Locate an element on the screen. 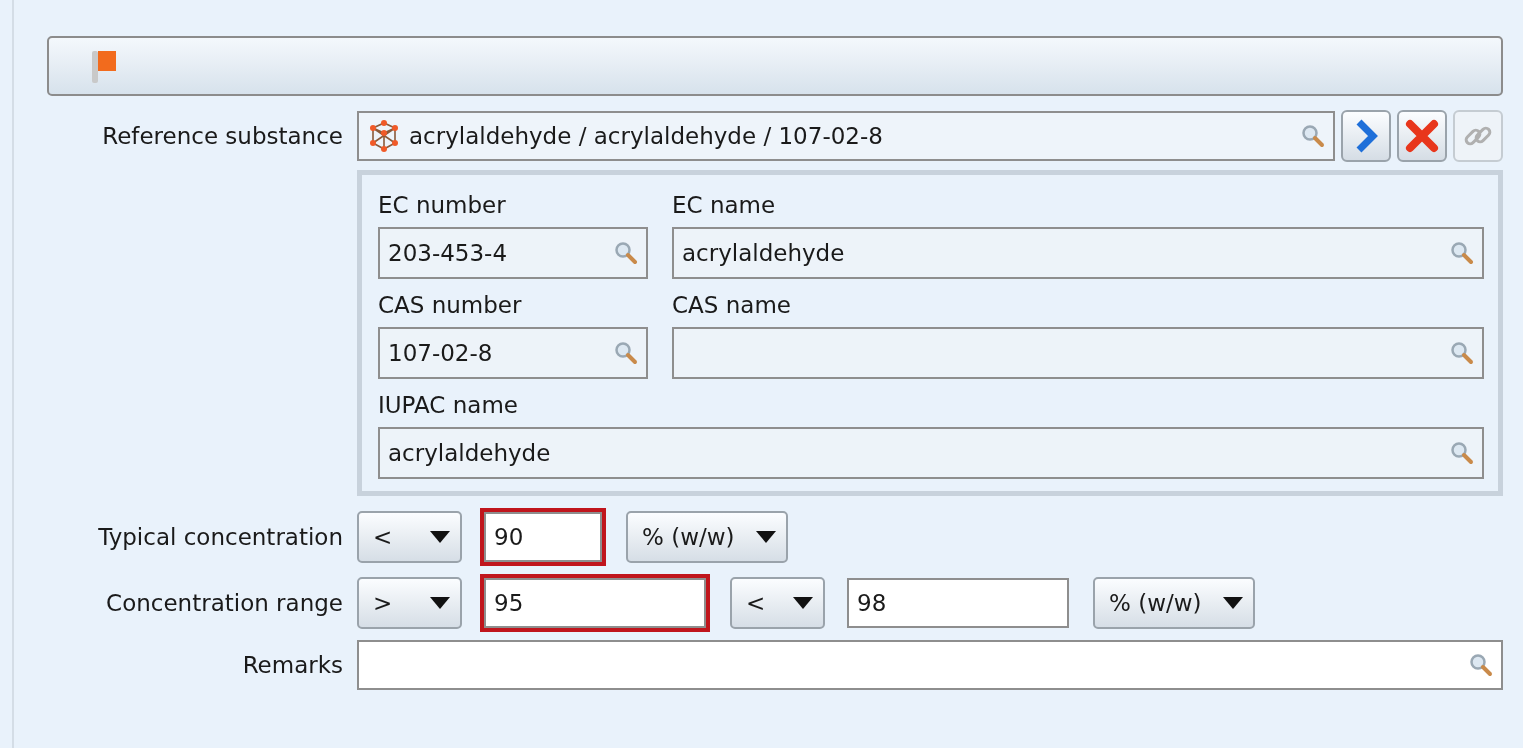 This screenshot has height=748, width=1523. remarks-field is located at coordinates (930, 665).